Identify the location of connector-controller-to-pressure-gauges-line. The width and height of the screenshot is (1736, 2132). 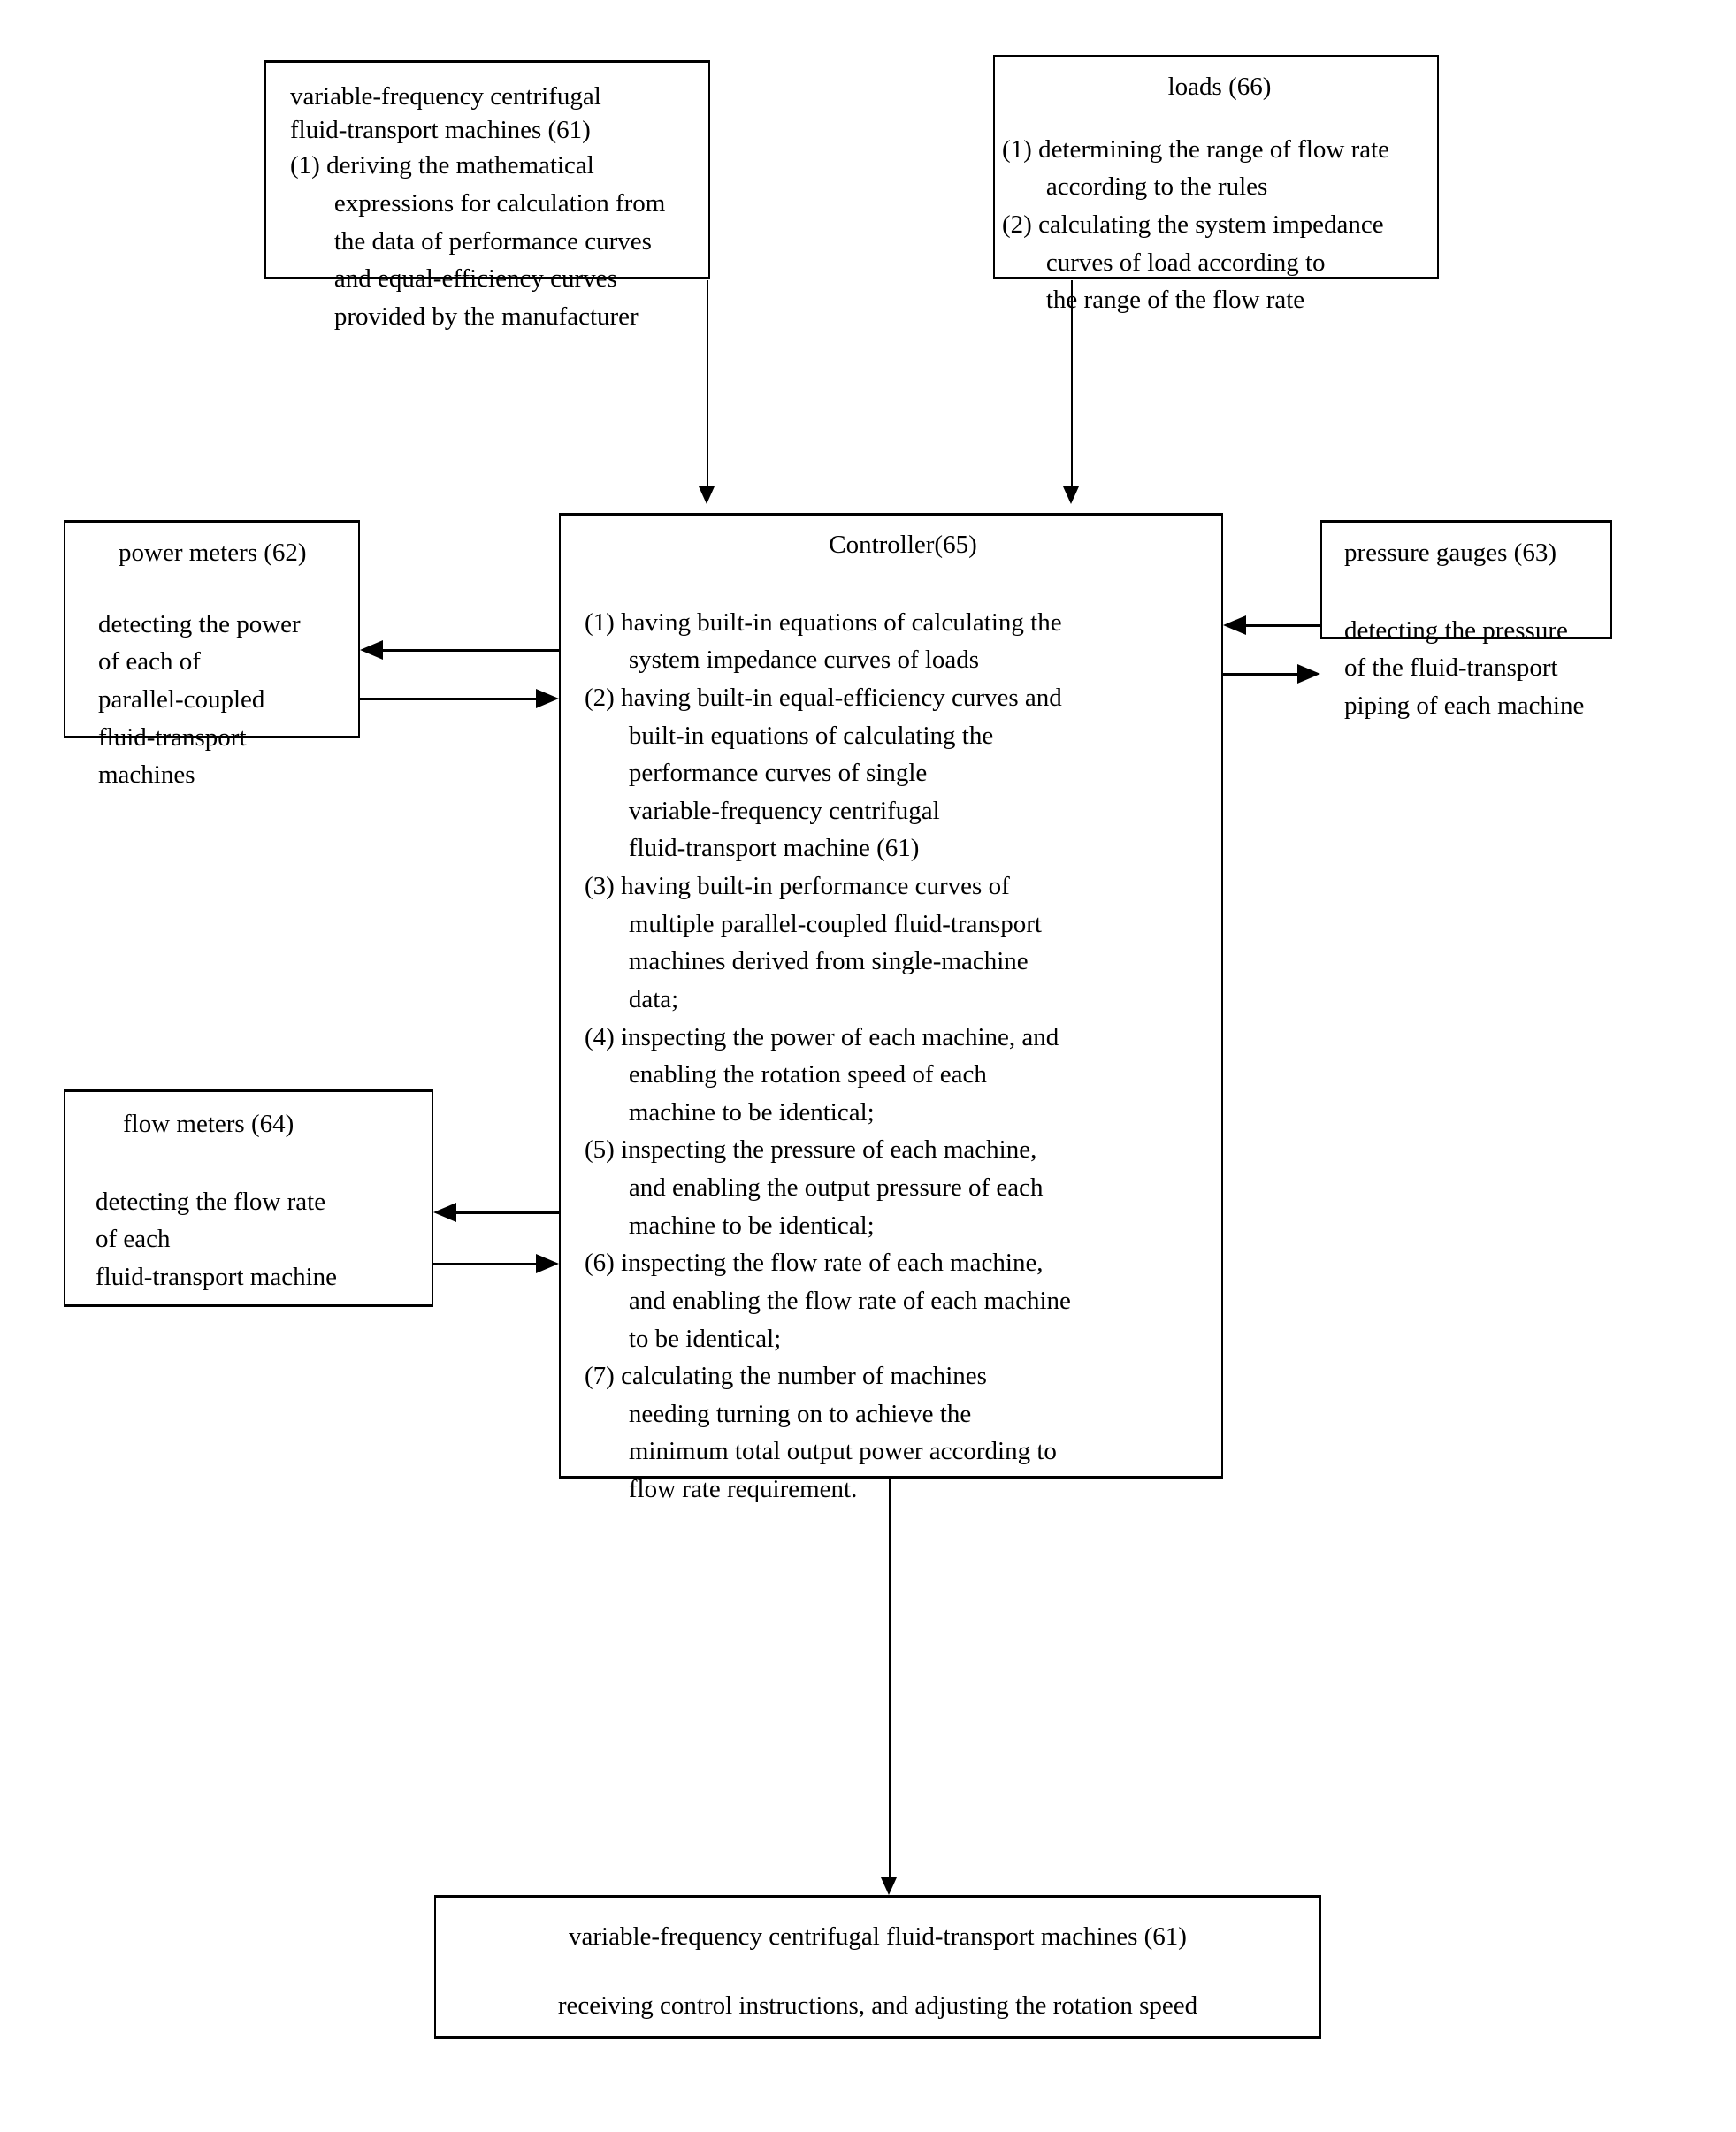
(1260, 674).